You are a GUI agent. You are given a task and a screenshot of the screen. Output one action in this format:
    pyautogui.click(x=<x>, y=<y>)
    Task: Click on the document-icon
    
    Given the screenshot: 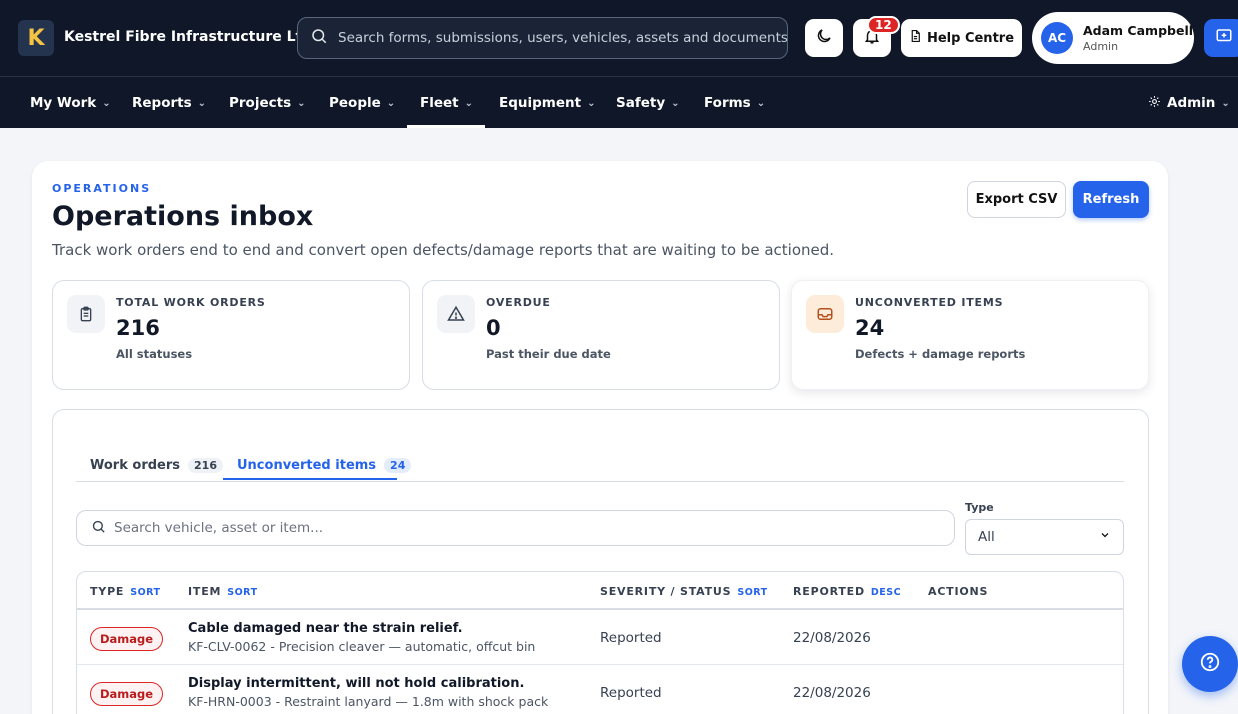 What is the action you would take?
    pyautogui.click(x=915, y=38)
    